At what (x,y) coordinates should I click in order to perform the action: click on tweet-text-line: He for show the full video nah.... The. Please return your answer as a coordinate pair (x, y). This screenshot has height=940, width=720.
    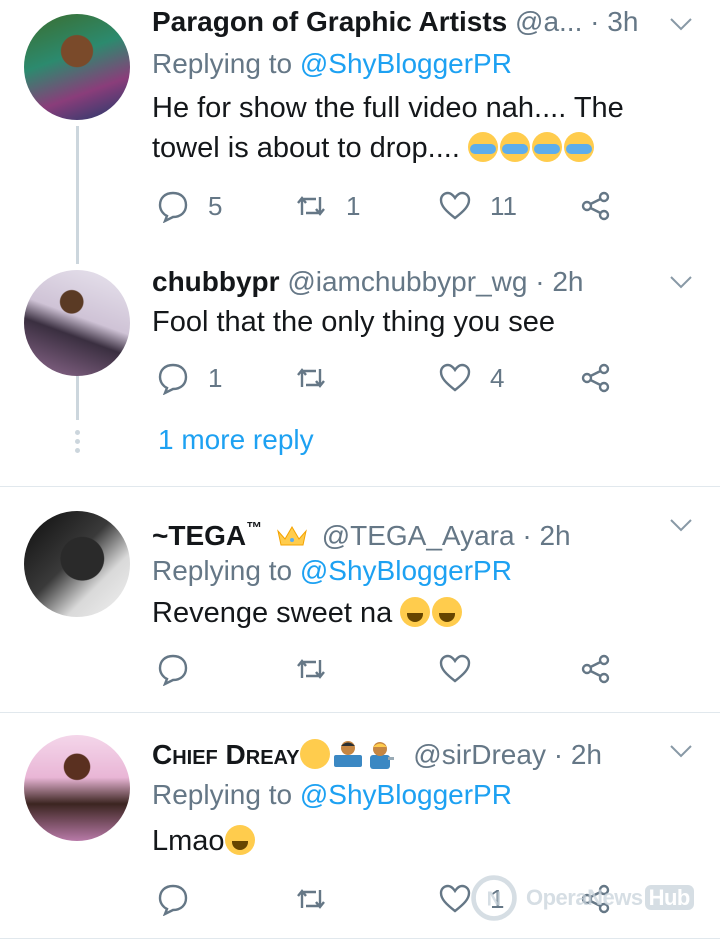
    Looking at the image, I should click on (388, 108).